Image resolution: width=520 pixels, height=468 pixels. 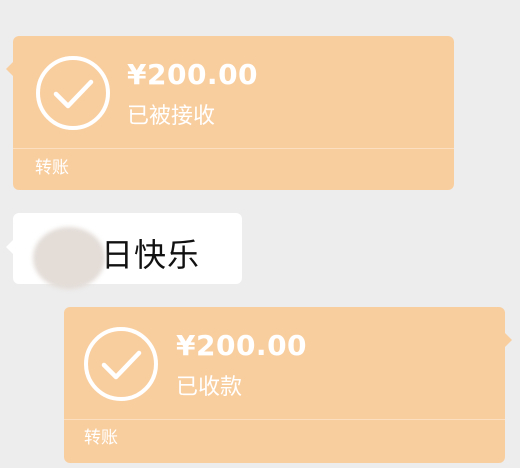 What do you see at coordinates (124, 251) in the screenshot?
I see `text-message-bubble: 生日快乐` at bounding box center [124, 251].